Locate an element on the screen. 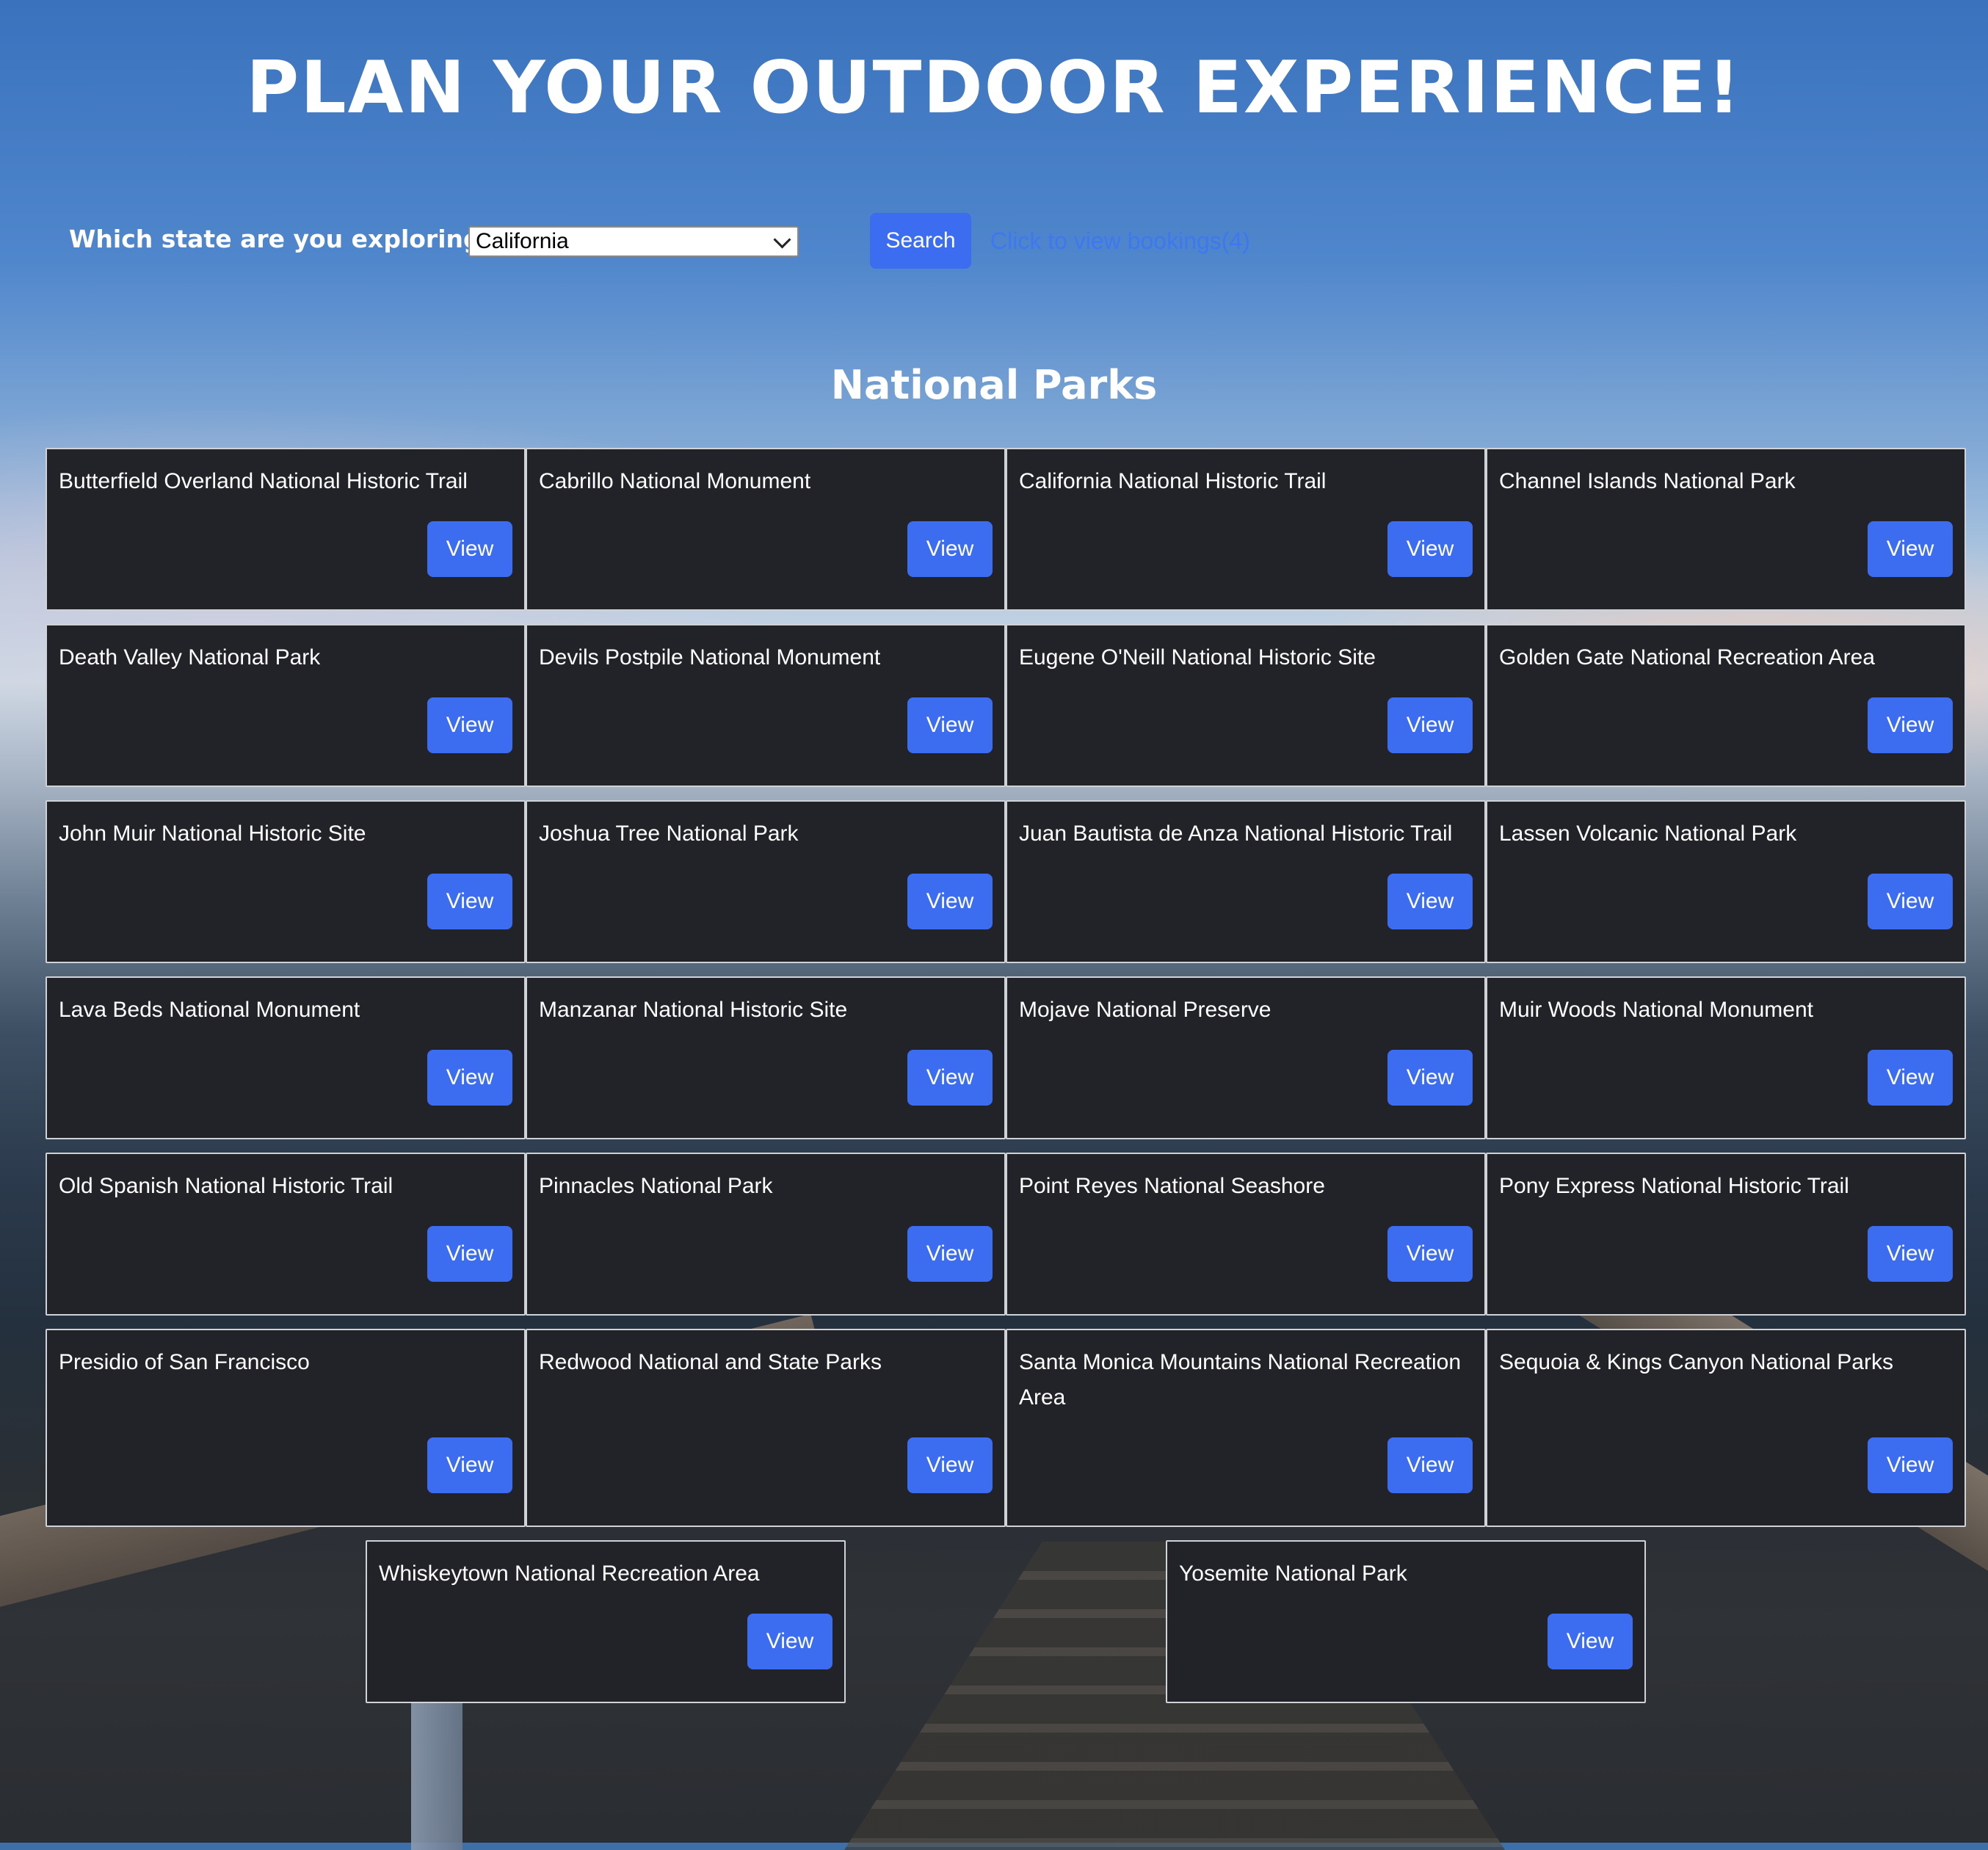 This screenshot has height=1850, width=1988. park-name: John Muir National Historic Site is located at coordinates (212, 833).